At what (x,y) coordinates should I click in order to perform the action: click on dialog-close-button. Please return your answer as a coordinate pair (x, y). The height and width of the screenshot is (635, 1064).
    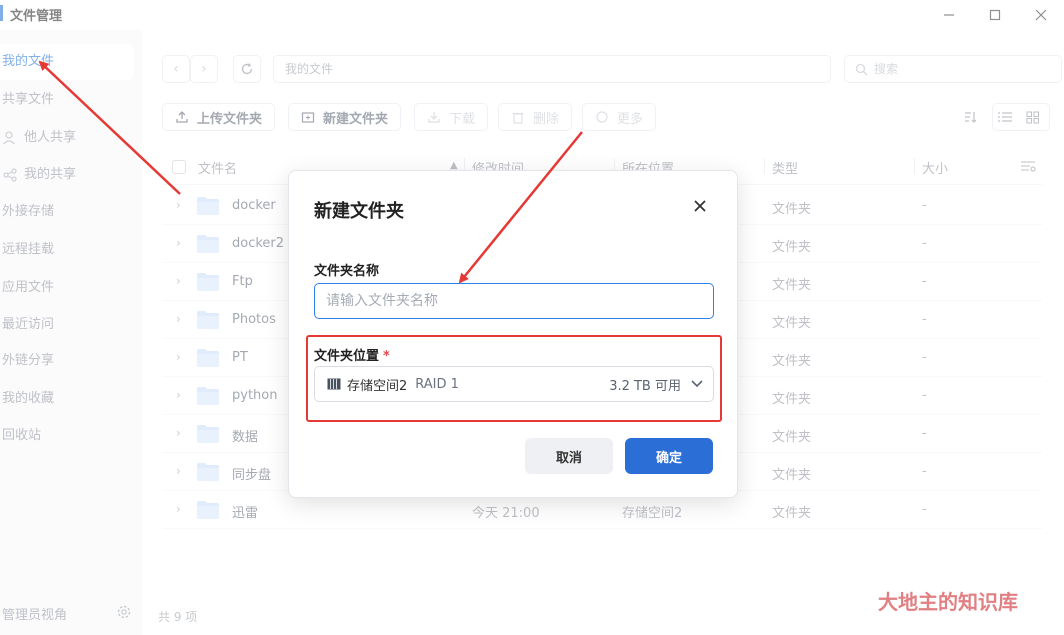
    Looking at the image, I should click on (700, 208).